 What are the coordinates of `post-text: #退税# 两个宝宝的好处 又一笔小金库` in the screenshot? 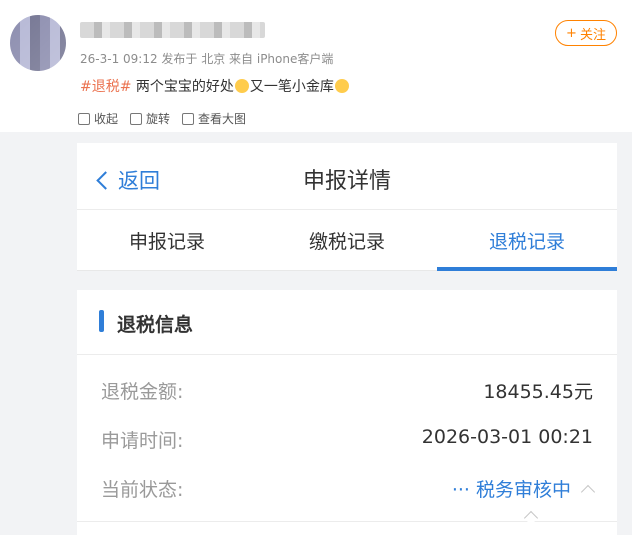 It's located at (215, 86).